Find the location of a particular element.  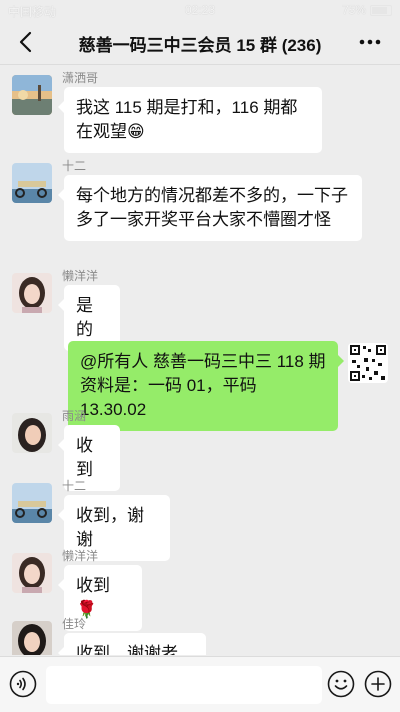

more-actions-button is located at coordinates (378, 684).